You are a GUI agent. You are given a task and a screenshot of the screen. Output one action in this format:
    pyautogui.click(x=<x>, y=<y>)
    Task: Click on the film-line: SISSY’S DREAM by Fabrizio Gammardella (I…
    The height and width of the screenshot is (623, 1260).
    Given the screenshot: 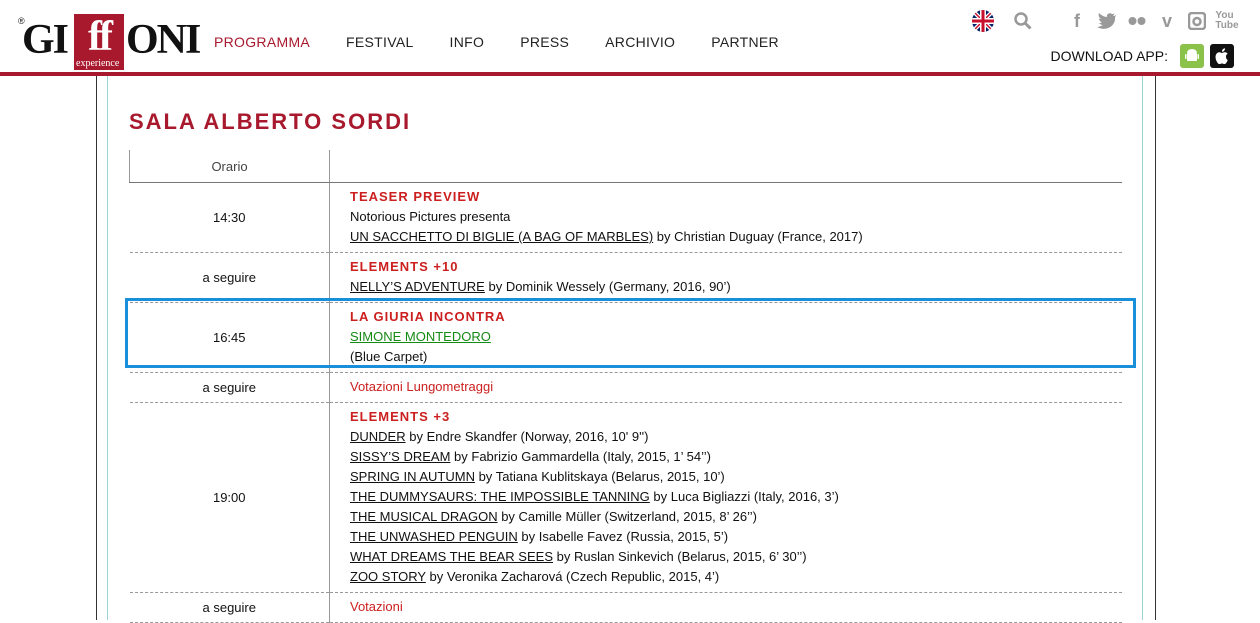 What is the action you would take?
    pyautogui.click(x=736, y=457)
    